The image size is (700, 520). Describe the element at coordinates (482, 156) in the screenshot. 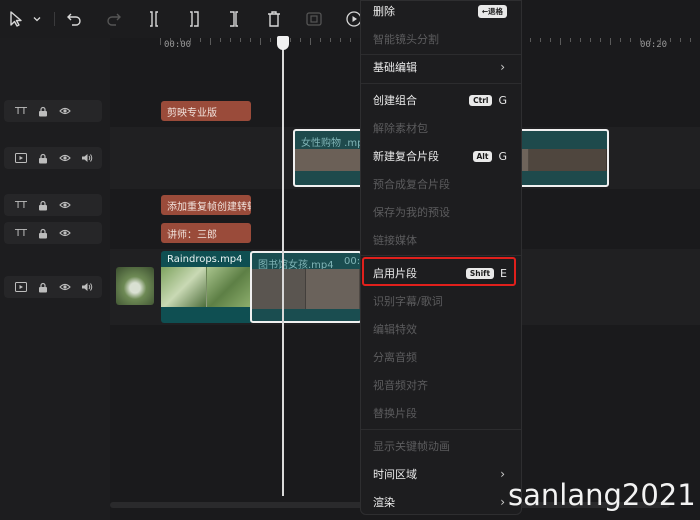

I see `shortcut-mod: Alt` at that location.